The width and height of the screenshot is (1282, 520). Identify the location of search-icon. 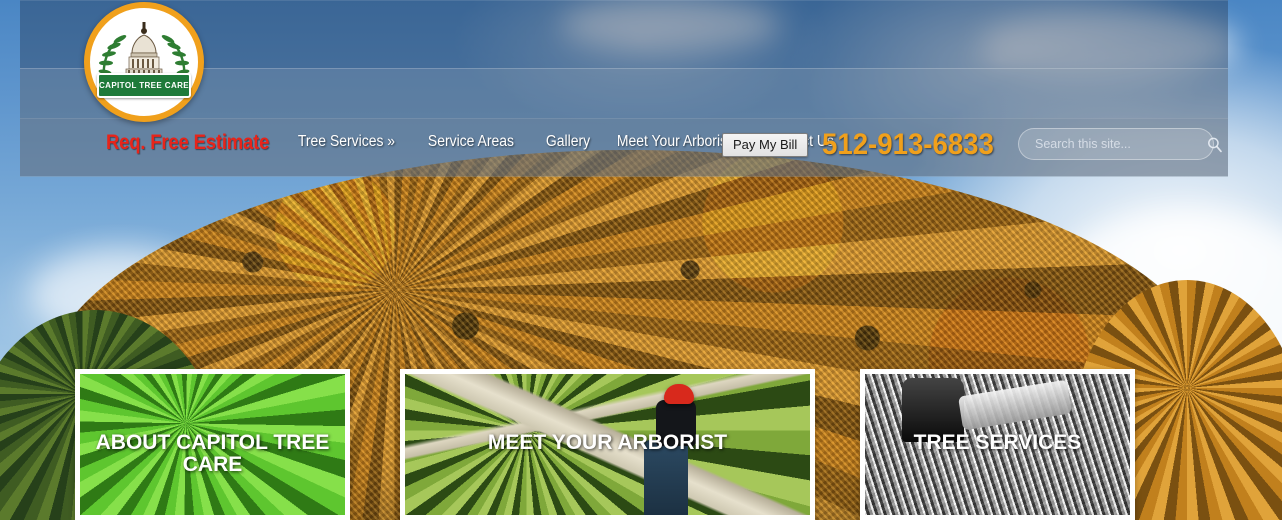
(1214, 144).